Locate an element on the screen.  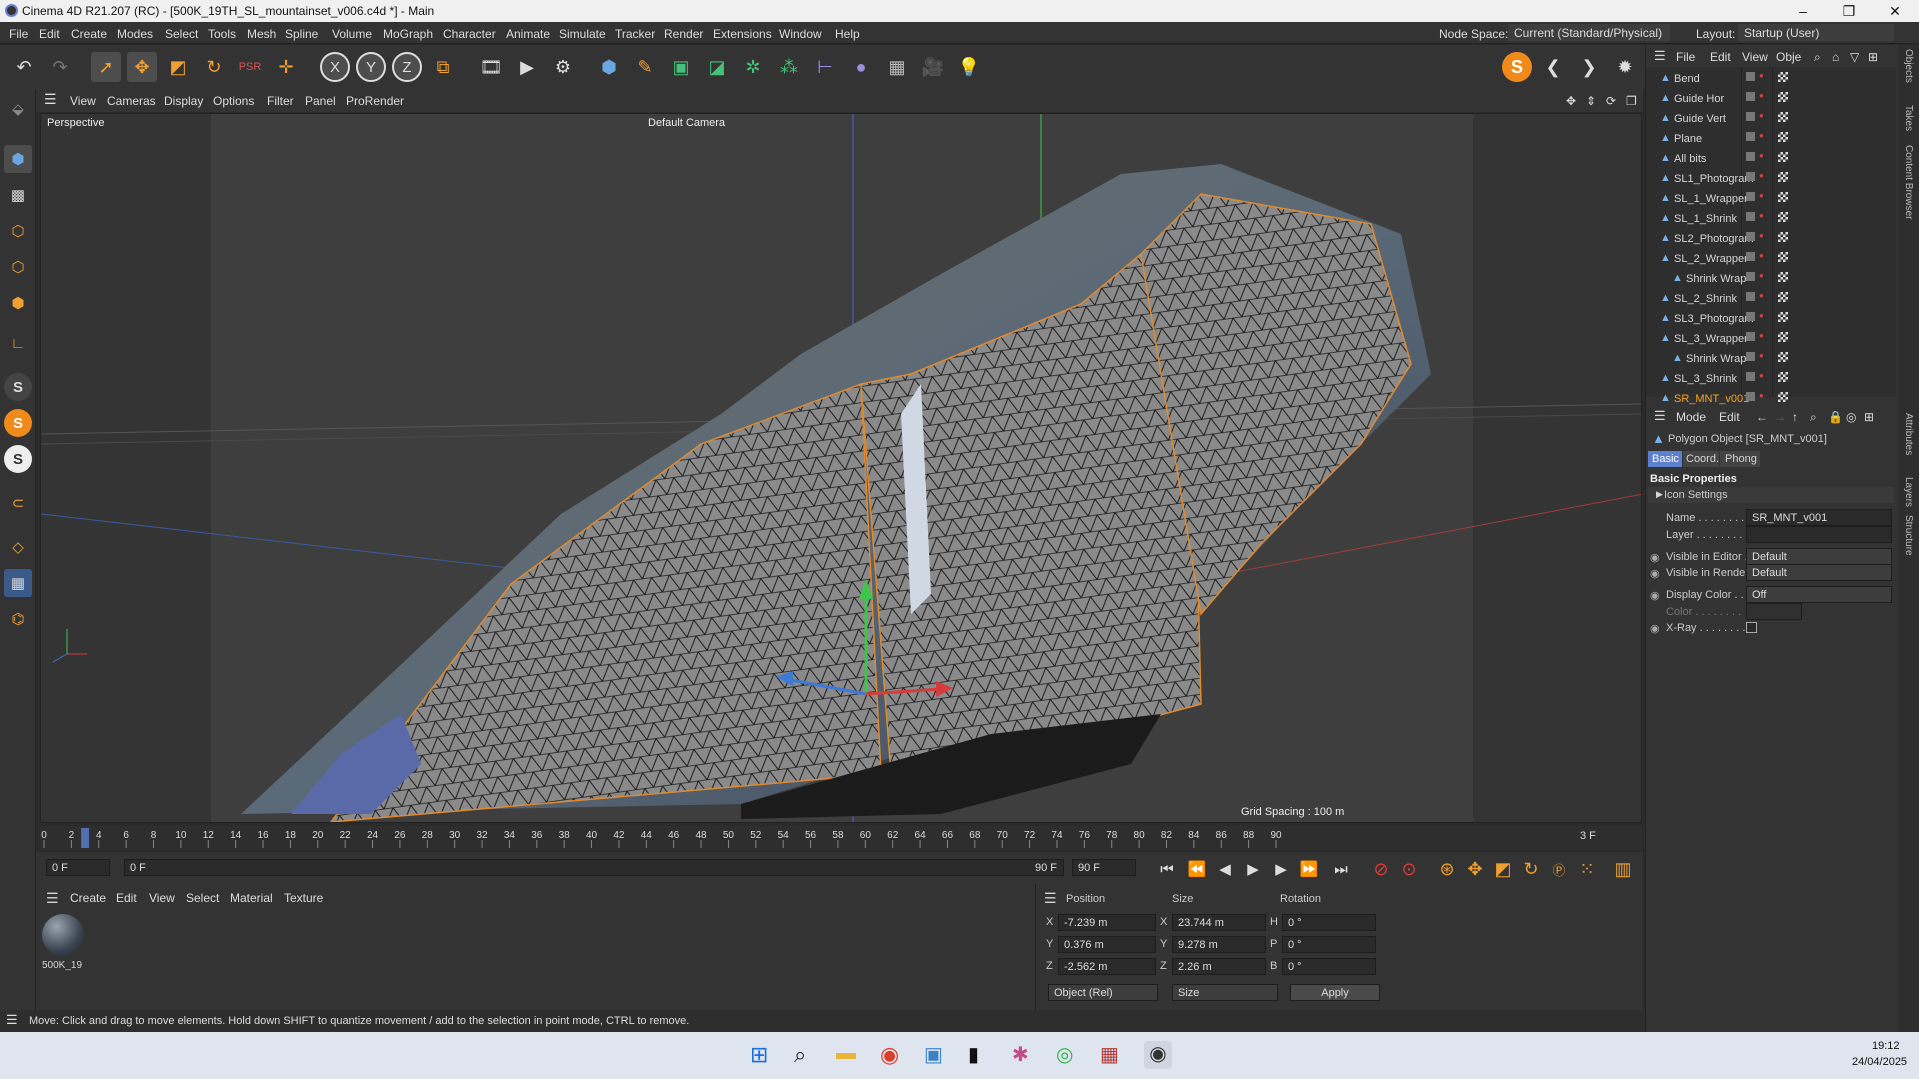
scale-tool-icon: ◩ is located at coordinates (178, 67).